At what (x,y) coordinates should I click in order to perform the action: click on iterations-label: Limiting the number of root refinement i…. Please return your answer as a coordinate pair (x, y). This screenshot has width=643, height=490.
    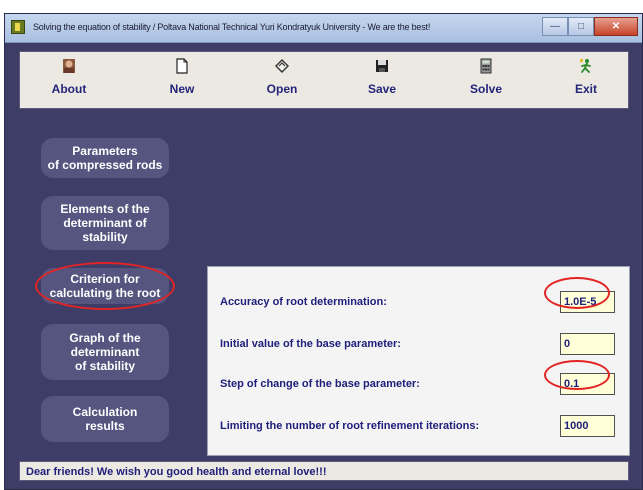
    Looking at the image, I should click on (350, 426).